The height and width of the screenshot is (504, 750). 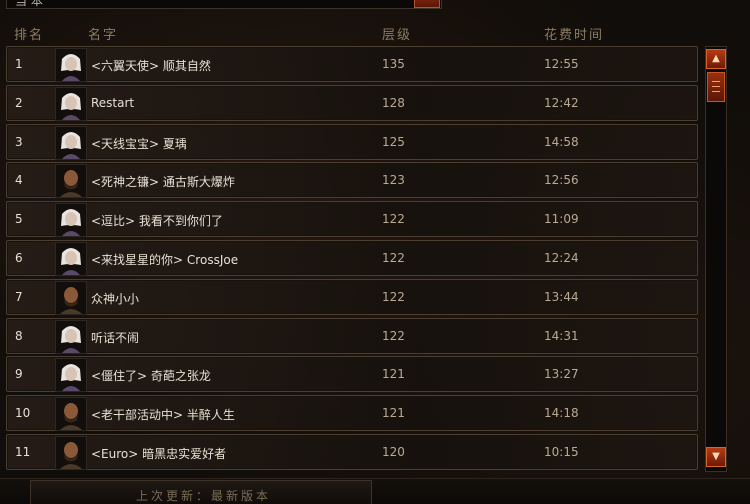 I want to click on row-rank: 3, so click(x=19, y=141).